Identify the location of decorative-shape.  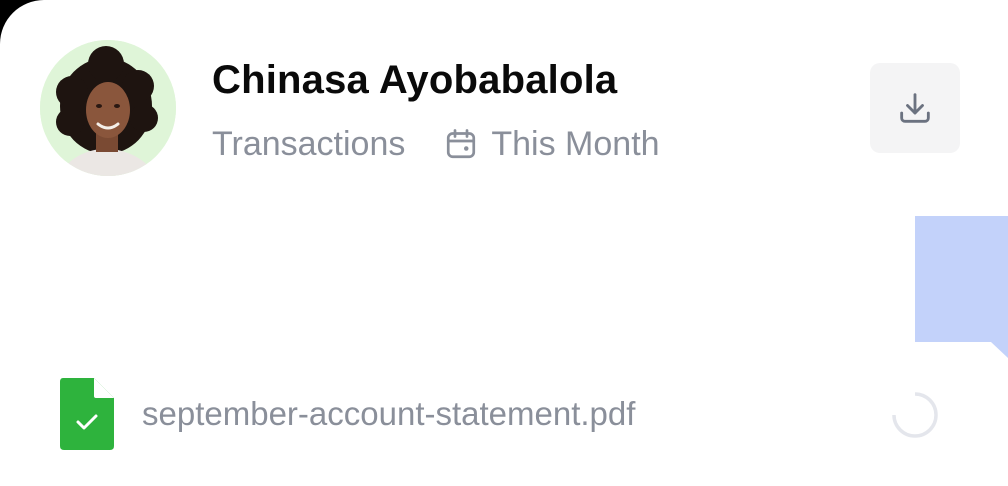
(961, 287).